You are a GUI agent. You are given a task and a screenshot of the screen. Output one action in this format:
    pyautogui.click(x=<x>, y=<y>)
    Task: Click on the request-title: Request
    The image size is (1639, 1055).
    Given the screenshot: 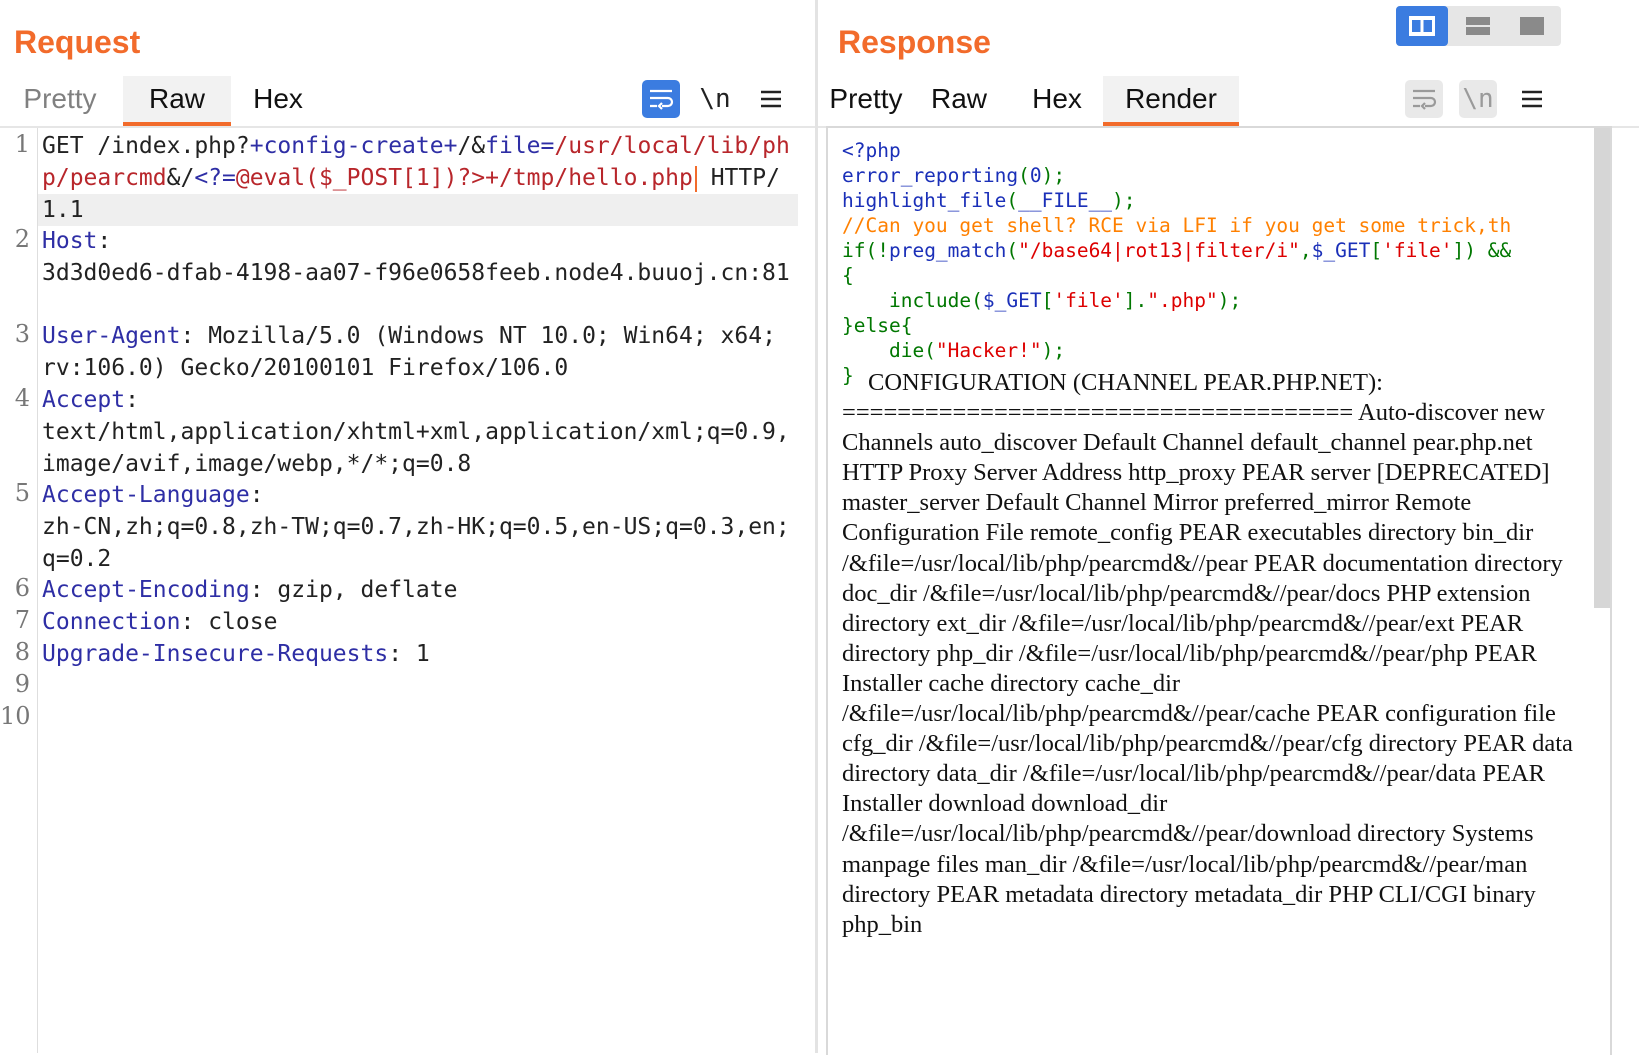 What is the action you would take?
    pyautogui.click(x=77, y=42)
    